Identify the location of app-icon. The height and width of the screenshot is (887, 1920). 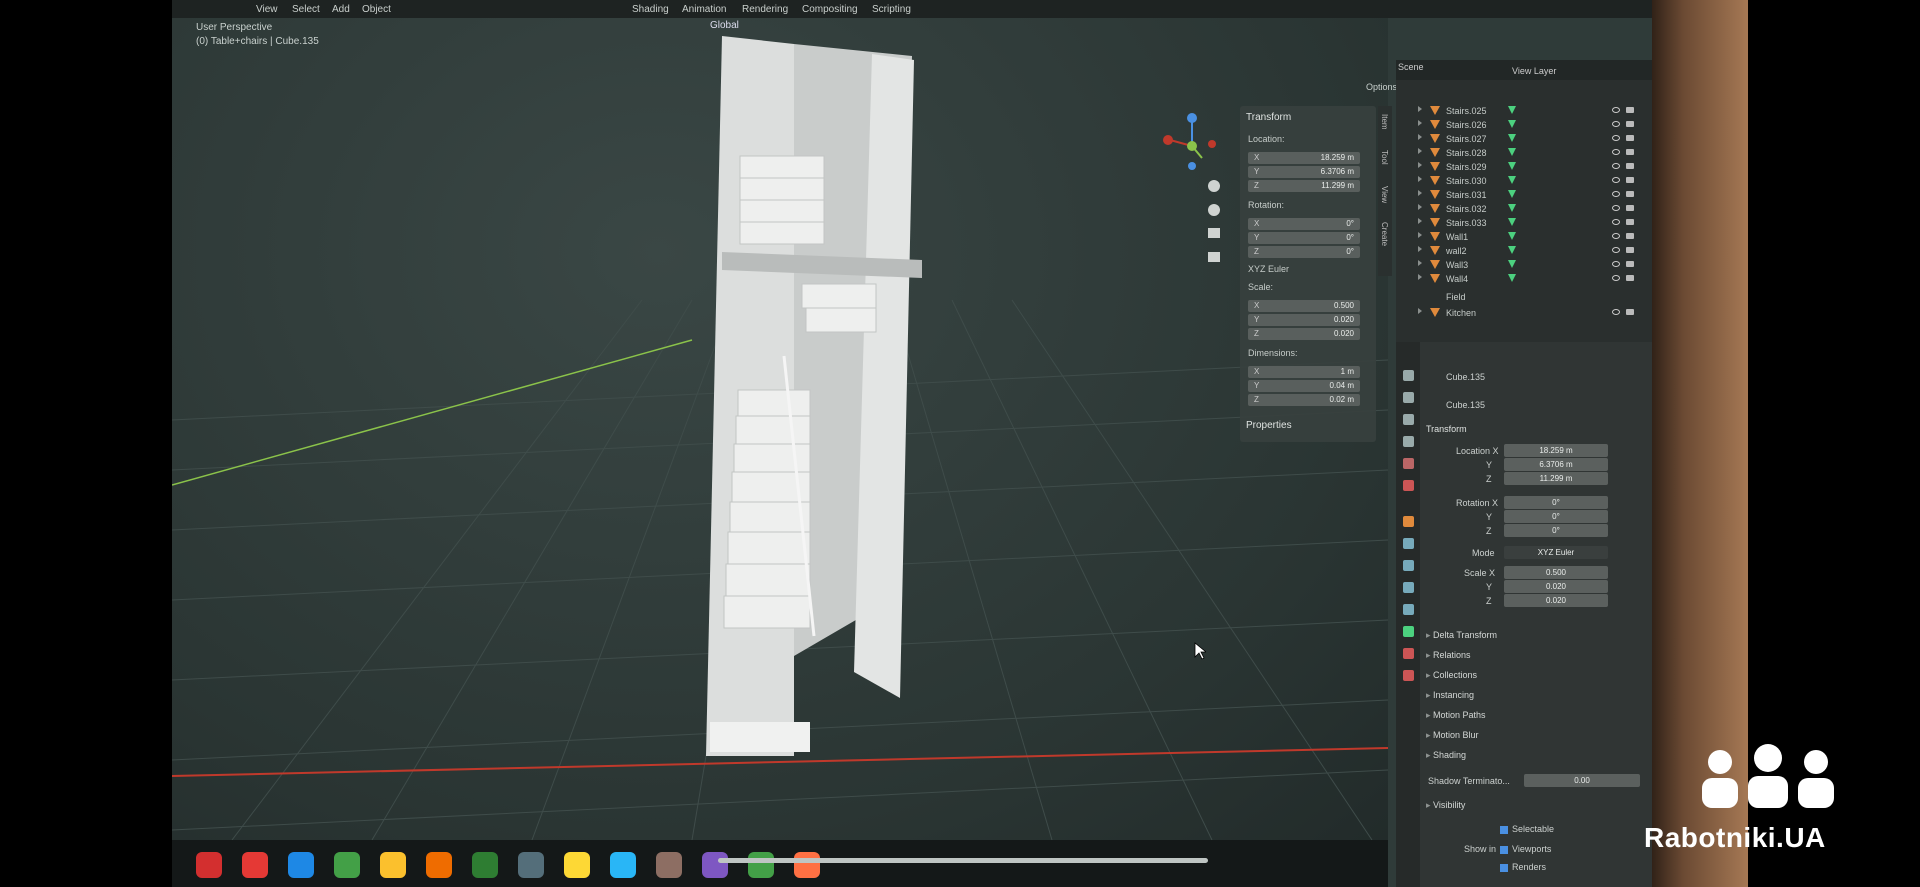
(669, 865).